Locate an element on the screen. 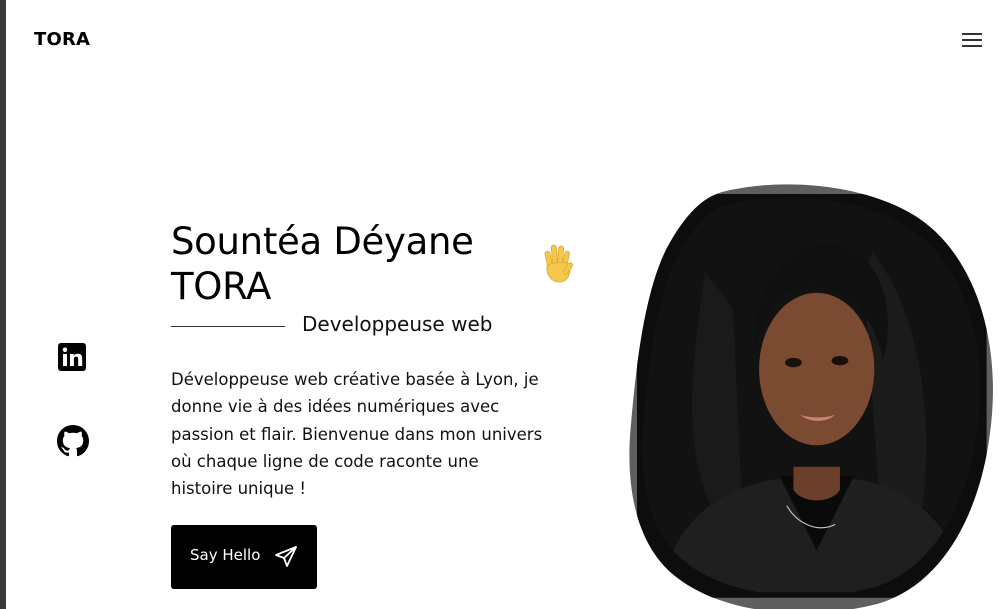 Image resolution: width=1002 pixels, height=609 pixels. say-hello-label: Say Hello is located at coordinates (225, 555).